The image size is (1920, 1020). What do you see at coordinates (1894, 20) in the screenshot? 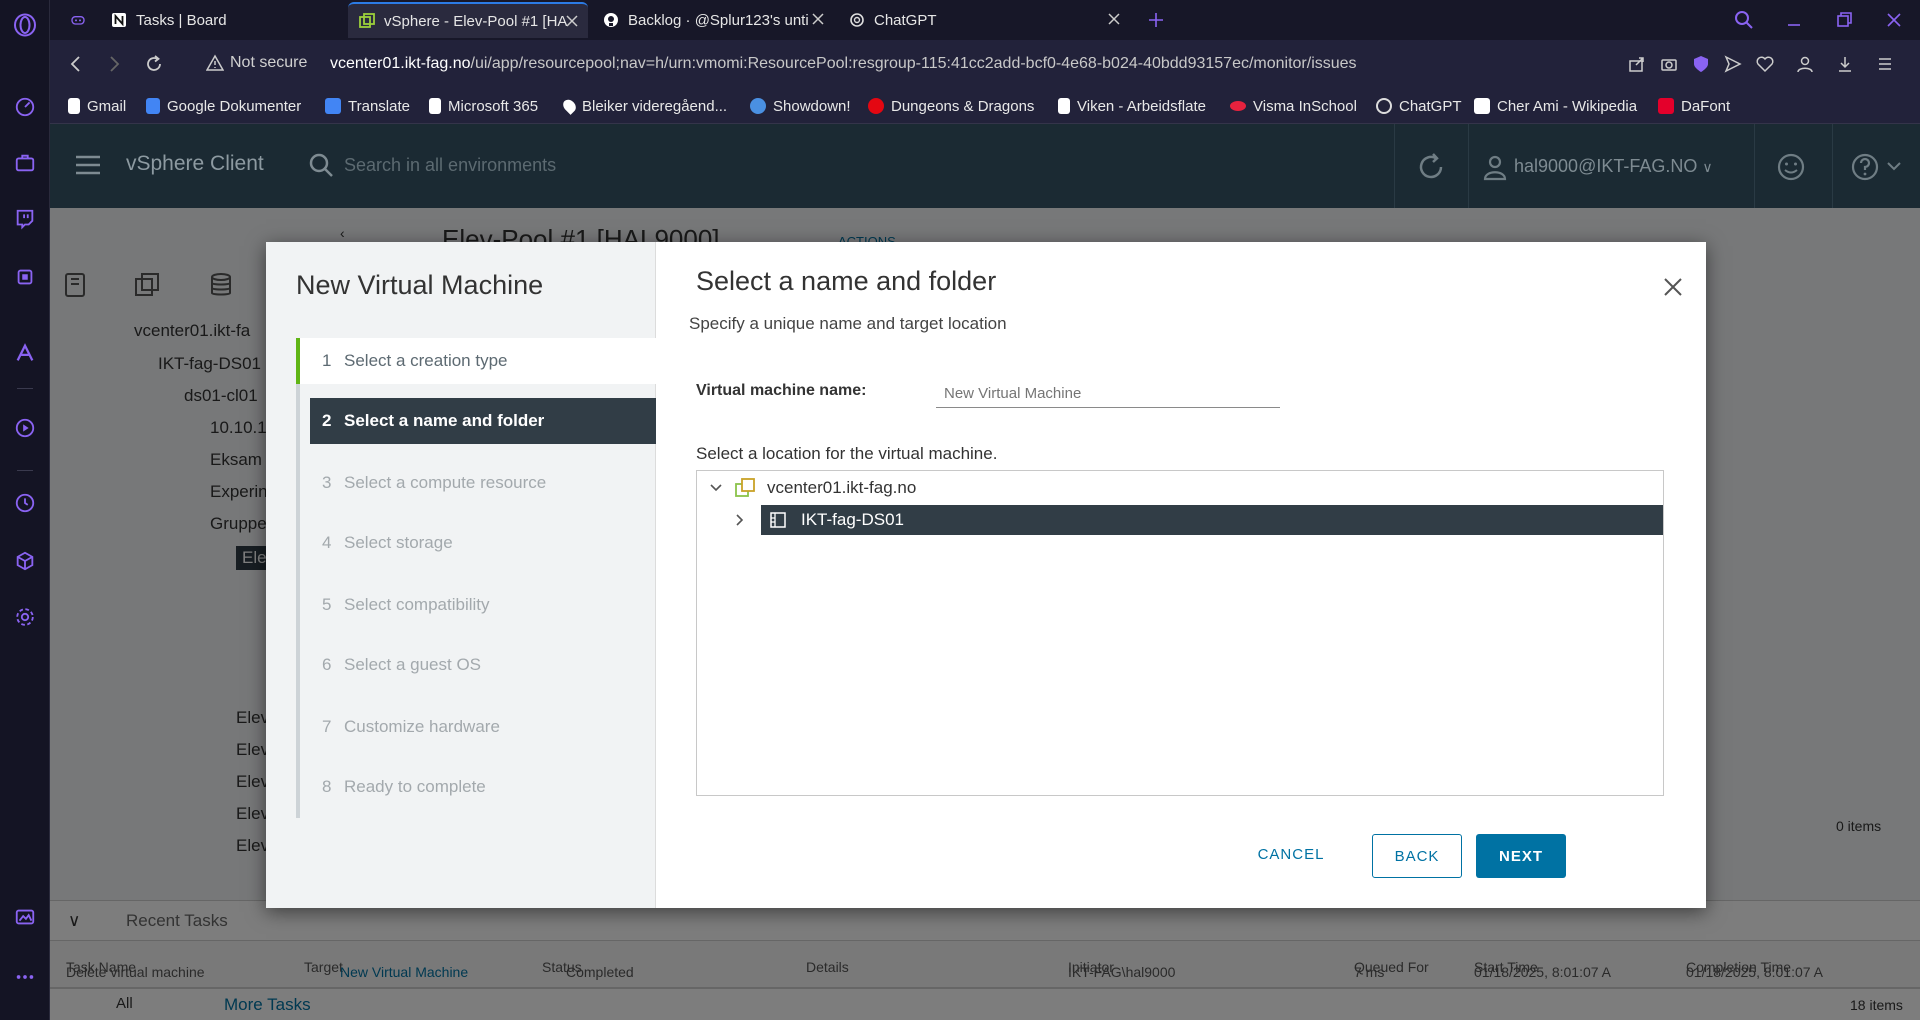
I see `close-window-icon` at bounding box center [1894, 20].